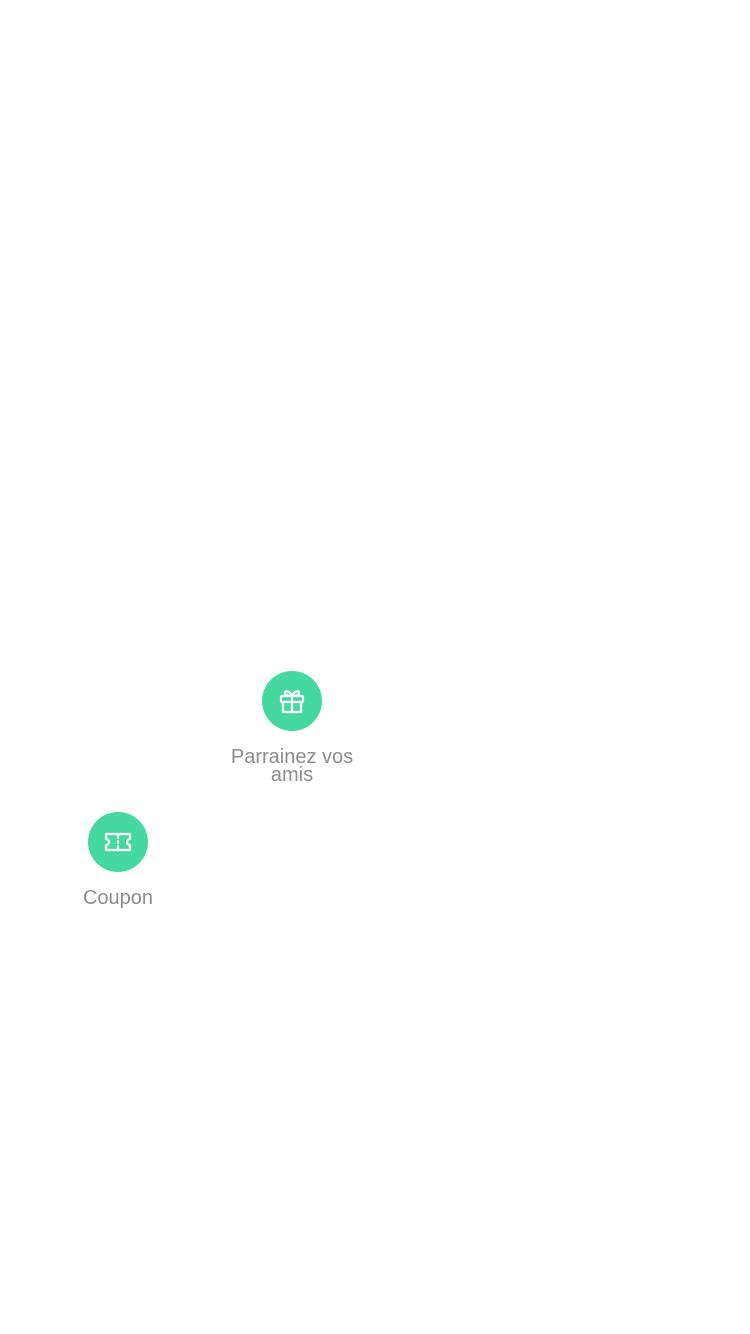 This screenshot has height=1334, width=750. I want to click on refer-friends-button: Parrainez vos amis, so click(292, 728).